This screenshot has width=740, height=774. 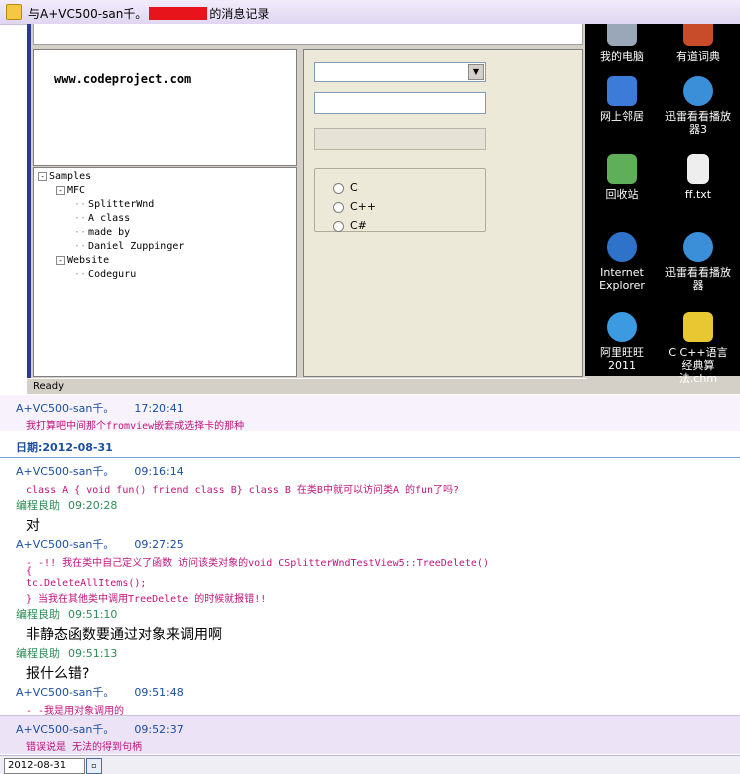 What do you see at coordinates (67, 614) in the screenshot?
I see `message-header: 编程良助 09:51:10` at bounding box center [67, 614].